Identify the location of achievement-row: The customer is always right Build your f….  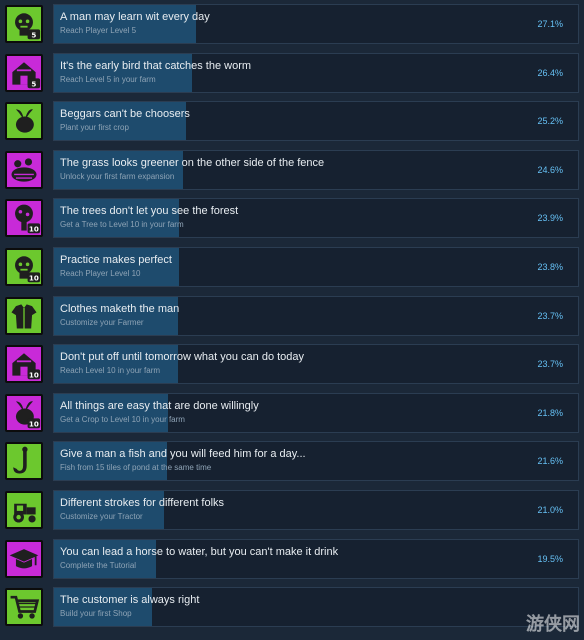
(292, 606).